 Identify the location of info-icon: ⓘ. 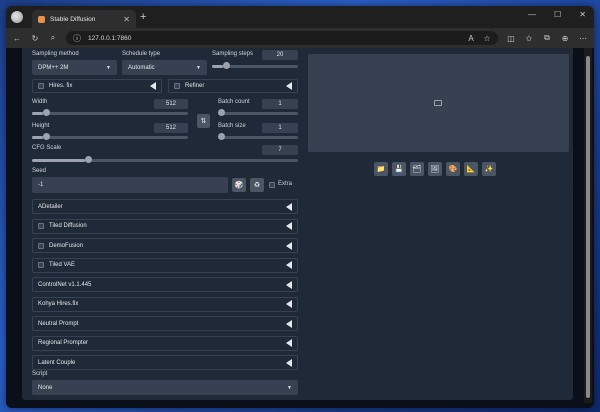
(77, 38).